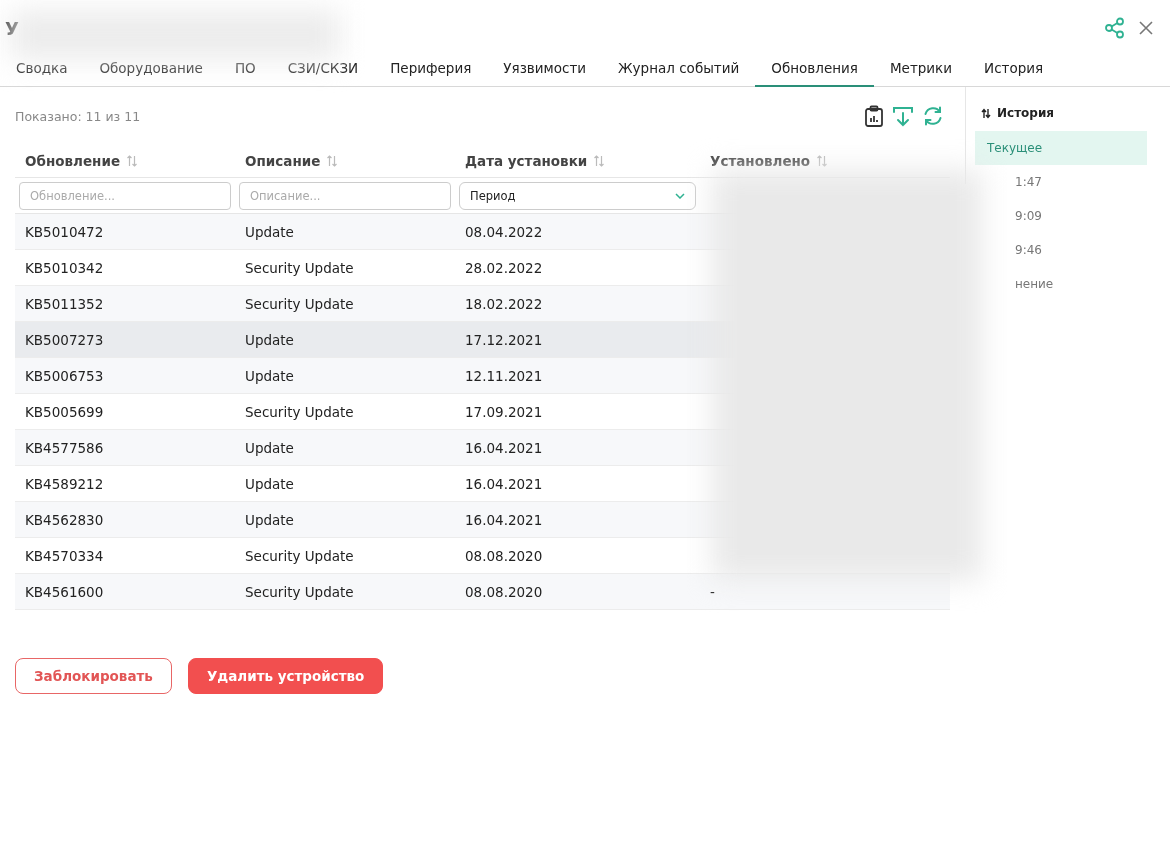 This screenshot has width=1170, height=850. I want to click on tab: Сводка, so click(42, 73).